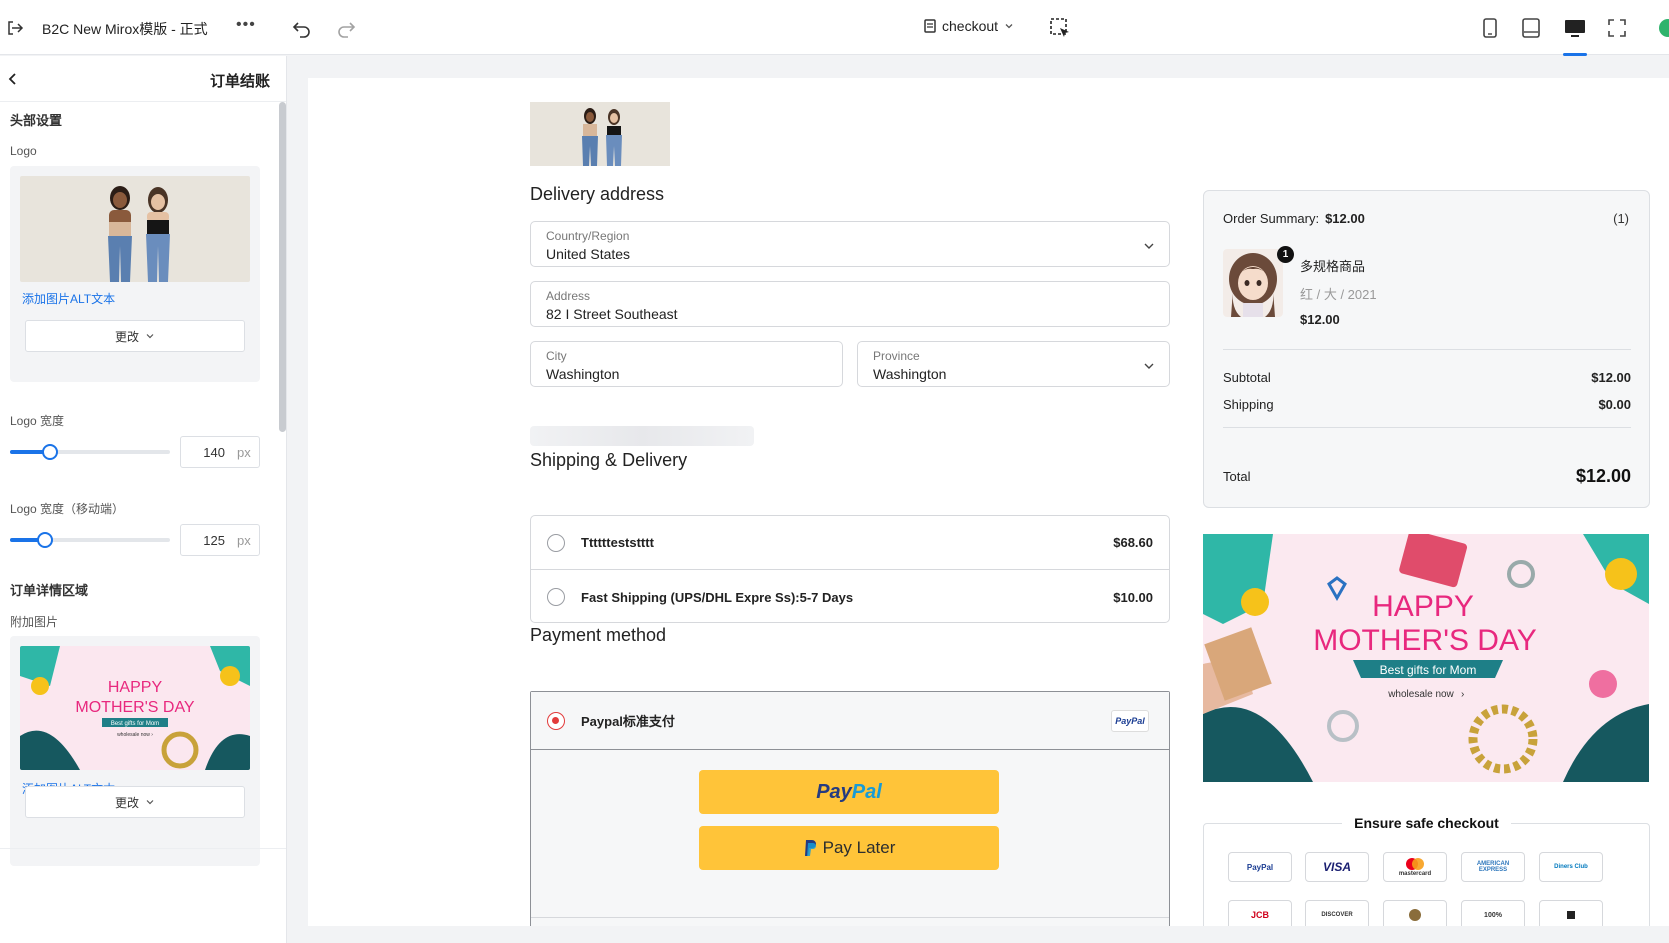  What do you see at coordinates (1571, 913) in the screenshot?
I see `security-icon` at bounding box center [1571, 913].